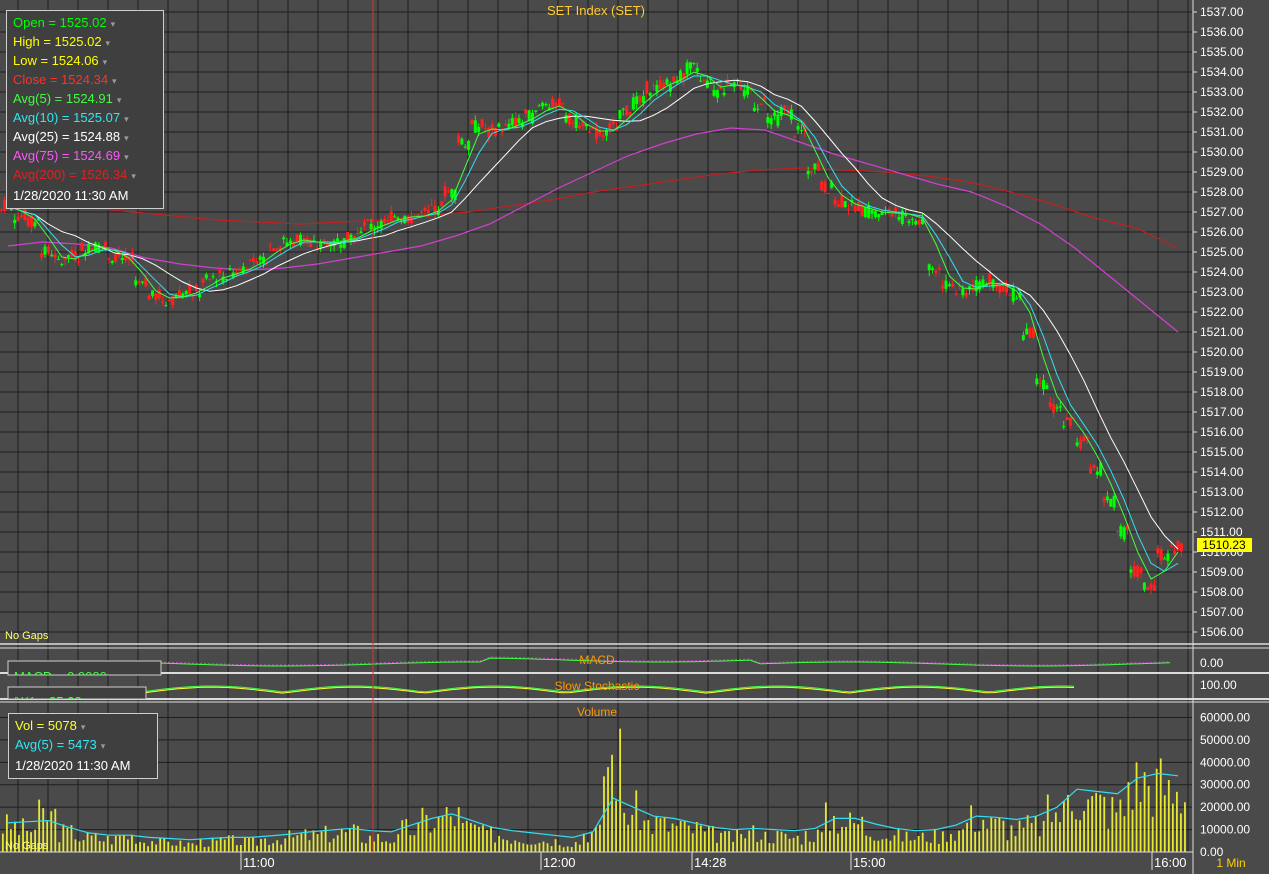 Image resolution: width=1269 pixels, height=874 pixels. I want to click on legend-row: Avg(5) = 5473 ▾, so click(83, 745).